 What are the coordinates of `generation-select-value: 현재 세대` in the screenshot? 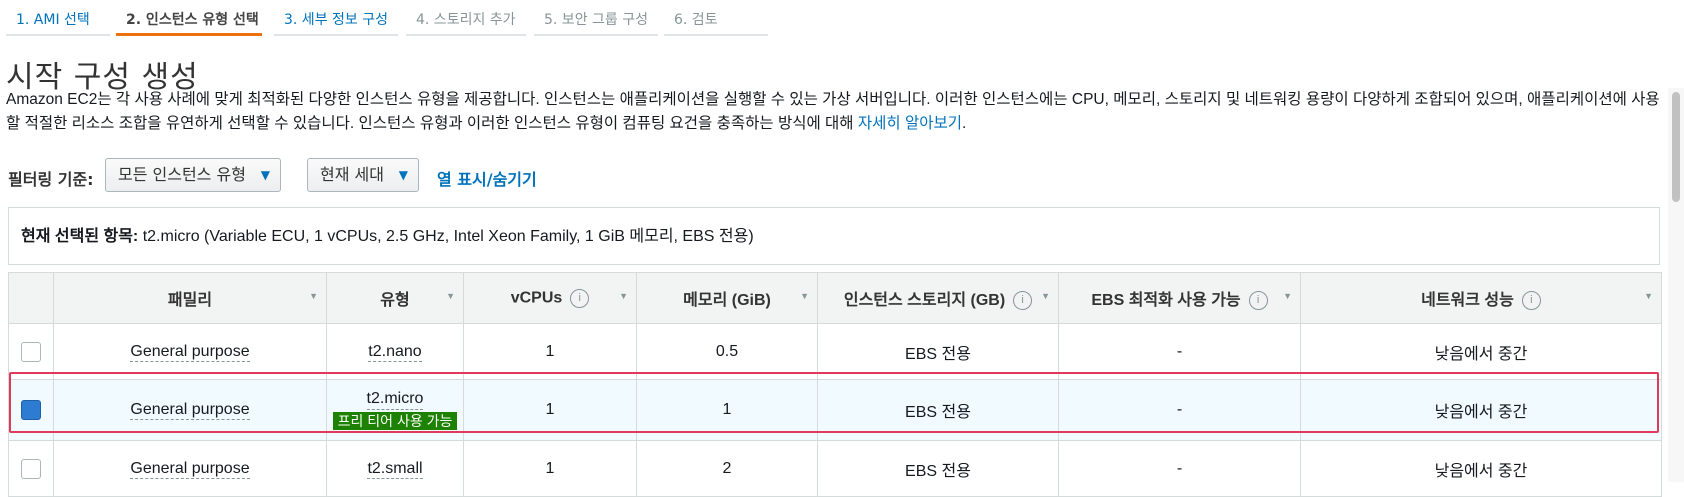 It's located at (352, 174).